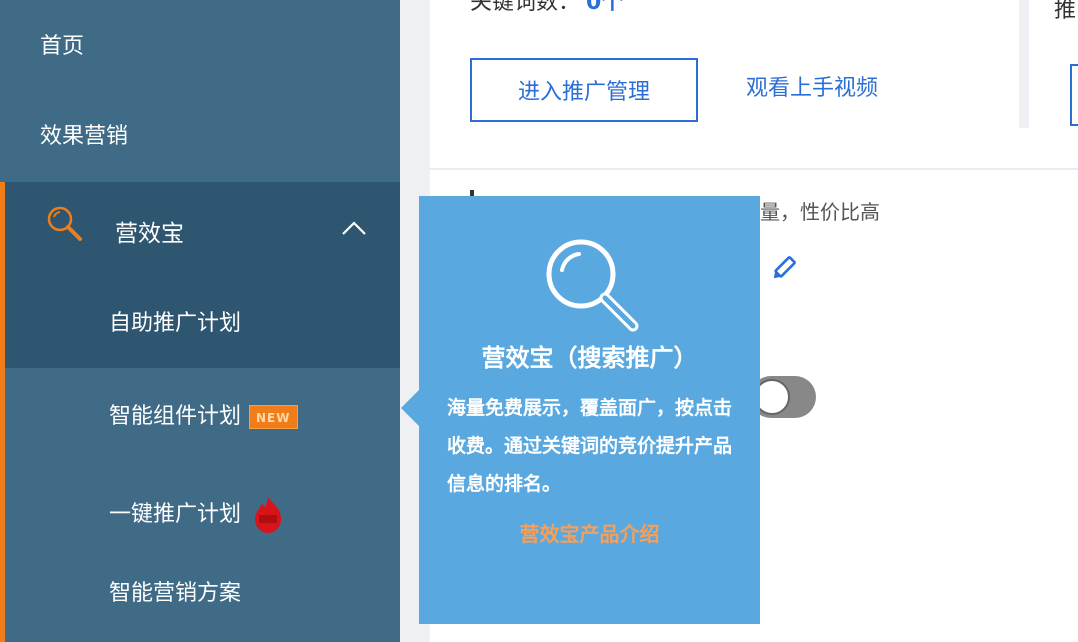 The image size is (1078, 642). I want to click on overview-card: 关键词数： 0个 进入推广管理 观看上手视频, so click(729, 64).